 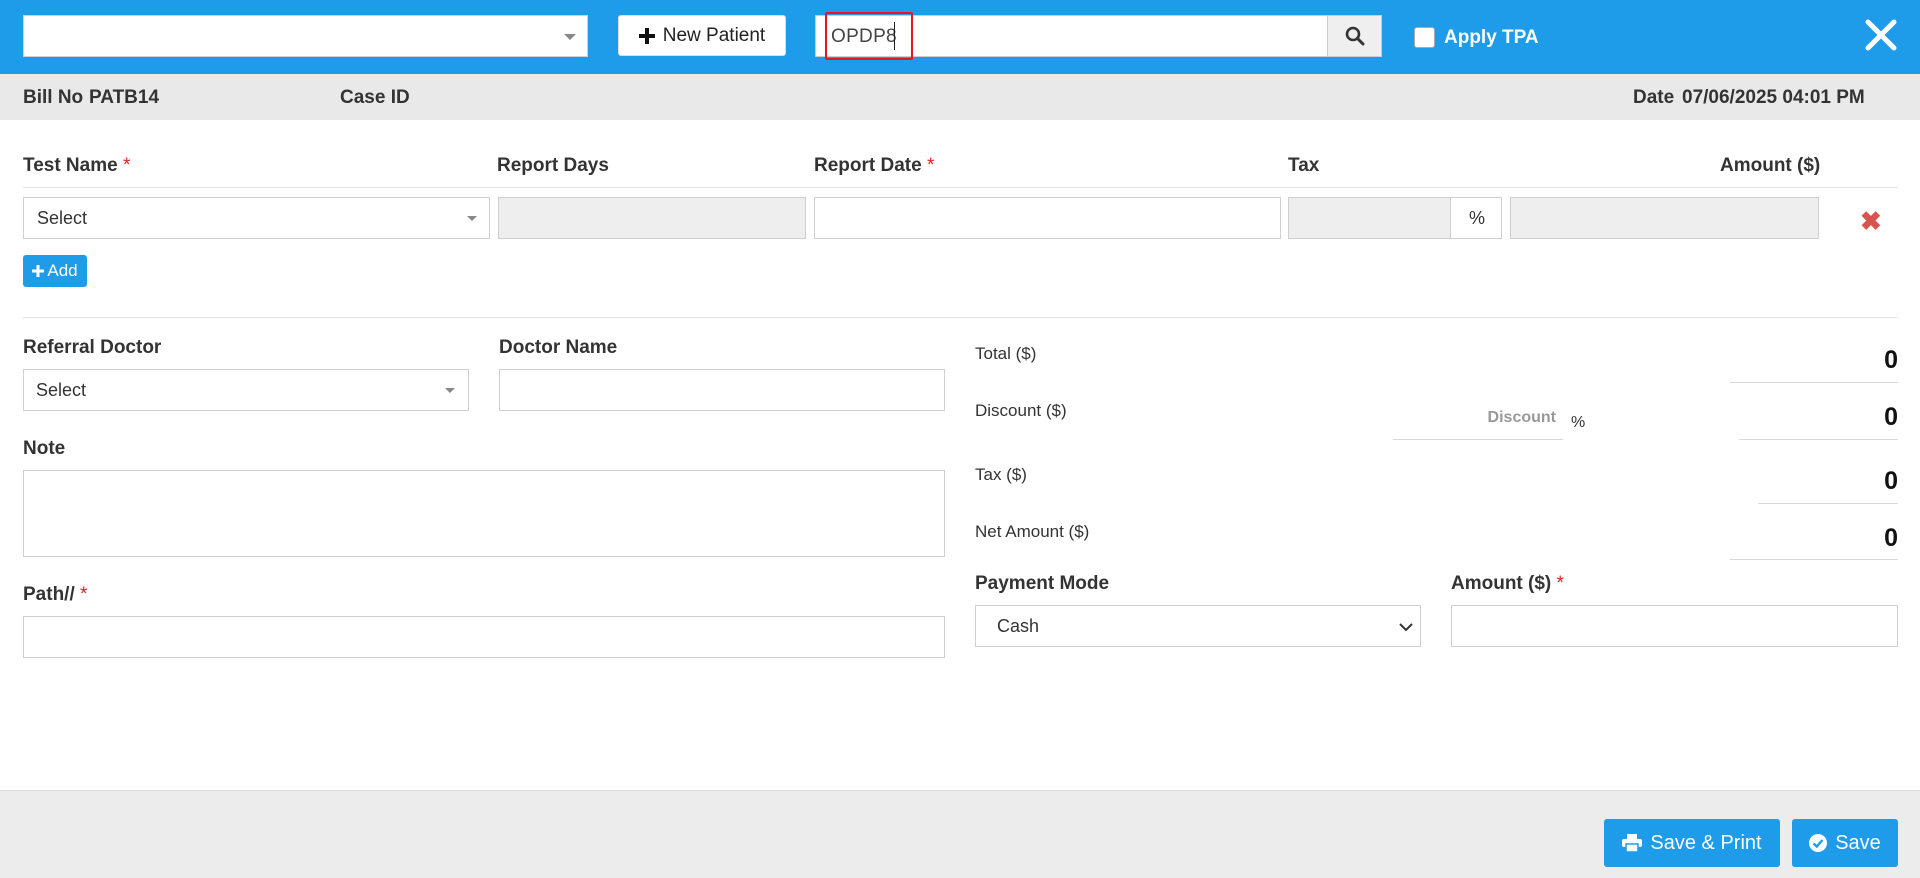 What do you see at coordinates (1578, 422) in the screenshot?
I see `discount-percent-symbol: %` at bounding box center [1578, 422].